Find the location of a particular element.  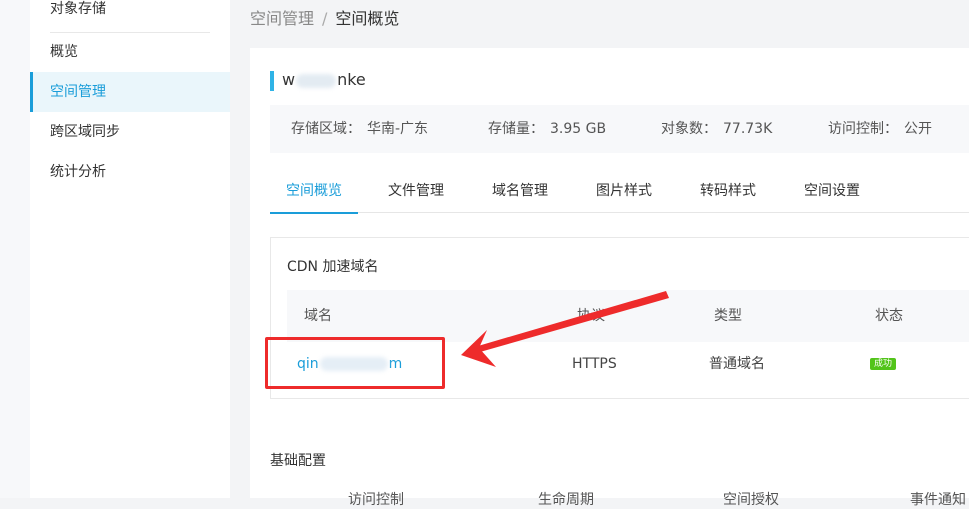

config-event-notification: 事件通知 is located at coordinates (938, 499).